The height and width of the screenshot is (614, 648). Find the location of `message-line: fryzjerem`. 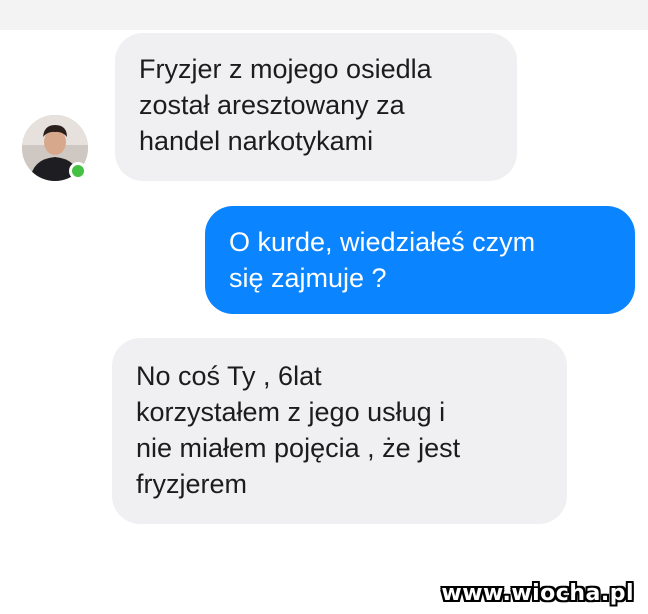

message-line: fryzjerem is located at coordinates (192, 484).